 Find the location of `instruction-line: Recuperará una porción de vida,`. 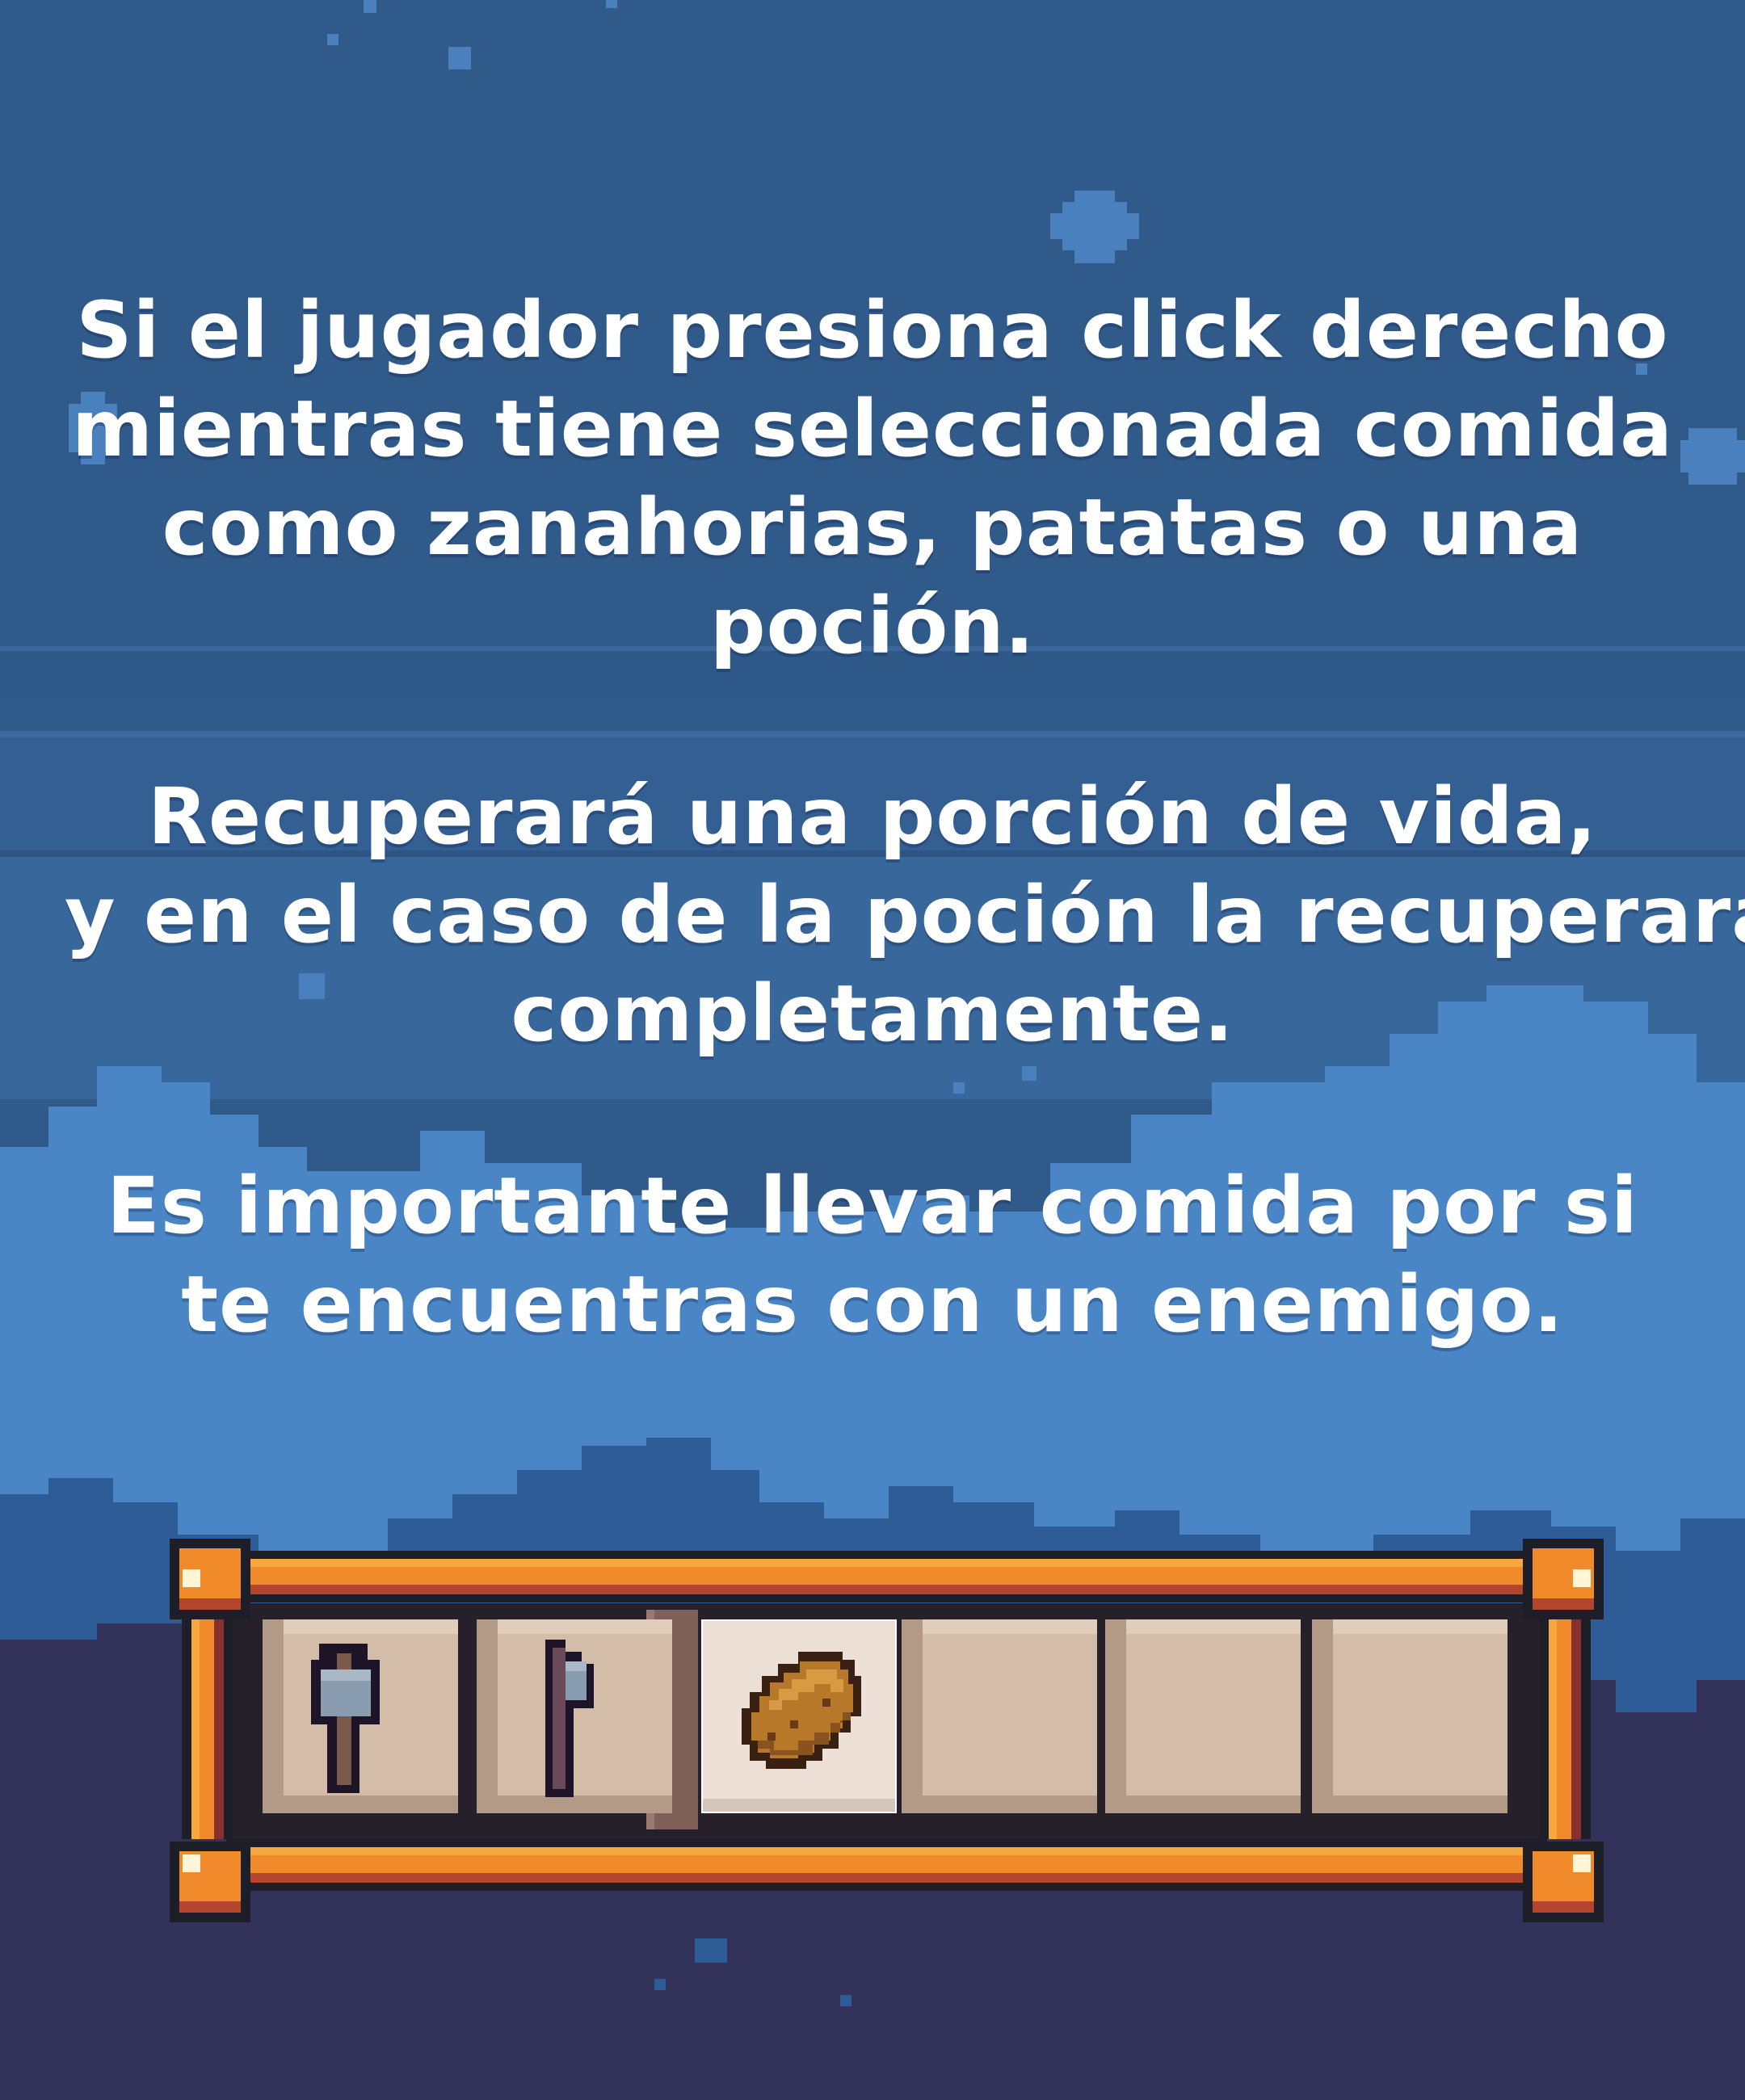

instruction-line: Recuperará una porción de vida, is located at coordinates (872, 816).